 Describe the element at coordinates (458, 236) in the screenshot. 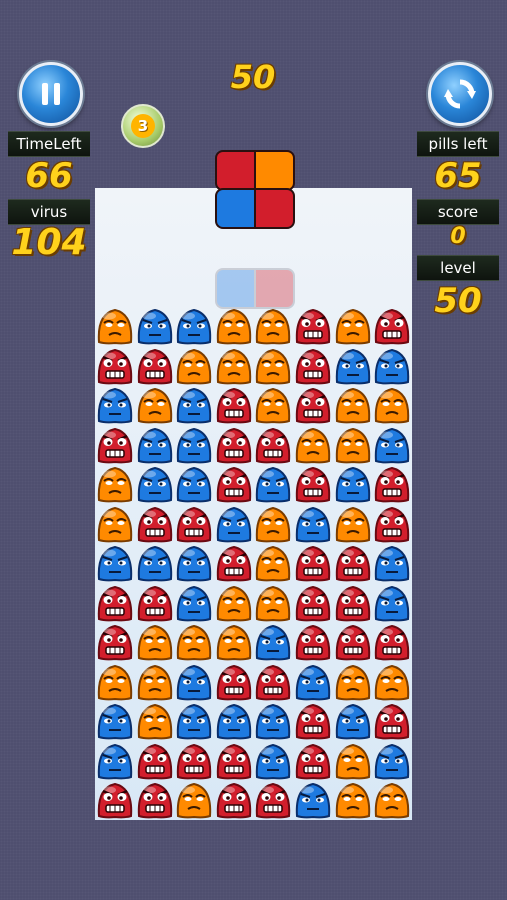

I see `score-value: 0` at that location.